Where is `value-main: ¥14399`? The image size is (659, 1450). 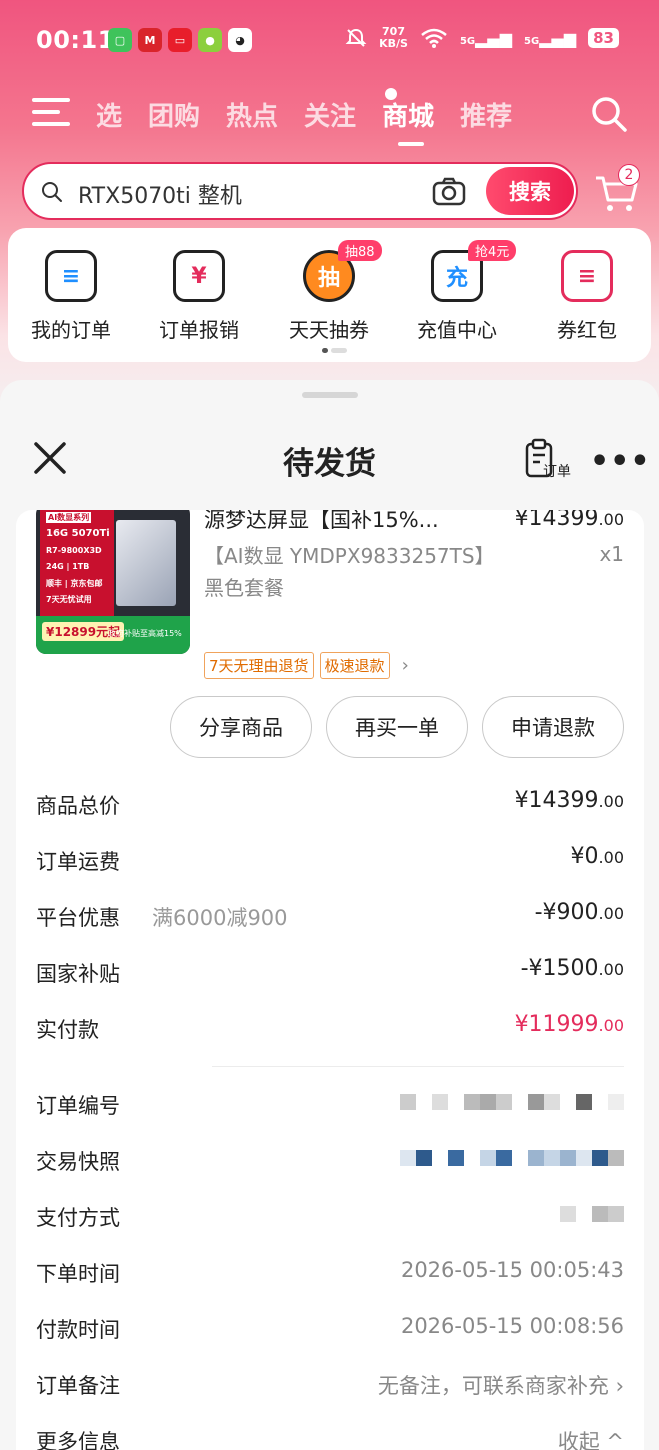
value-main: ¥14399 is located at coordinates (556, 800).